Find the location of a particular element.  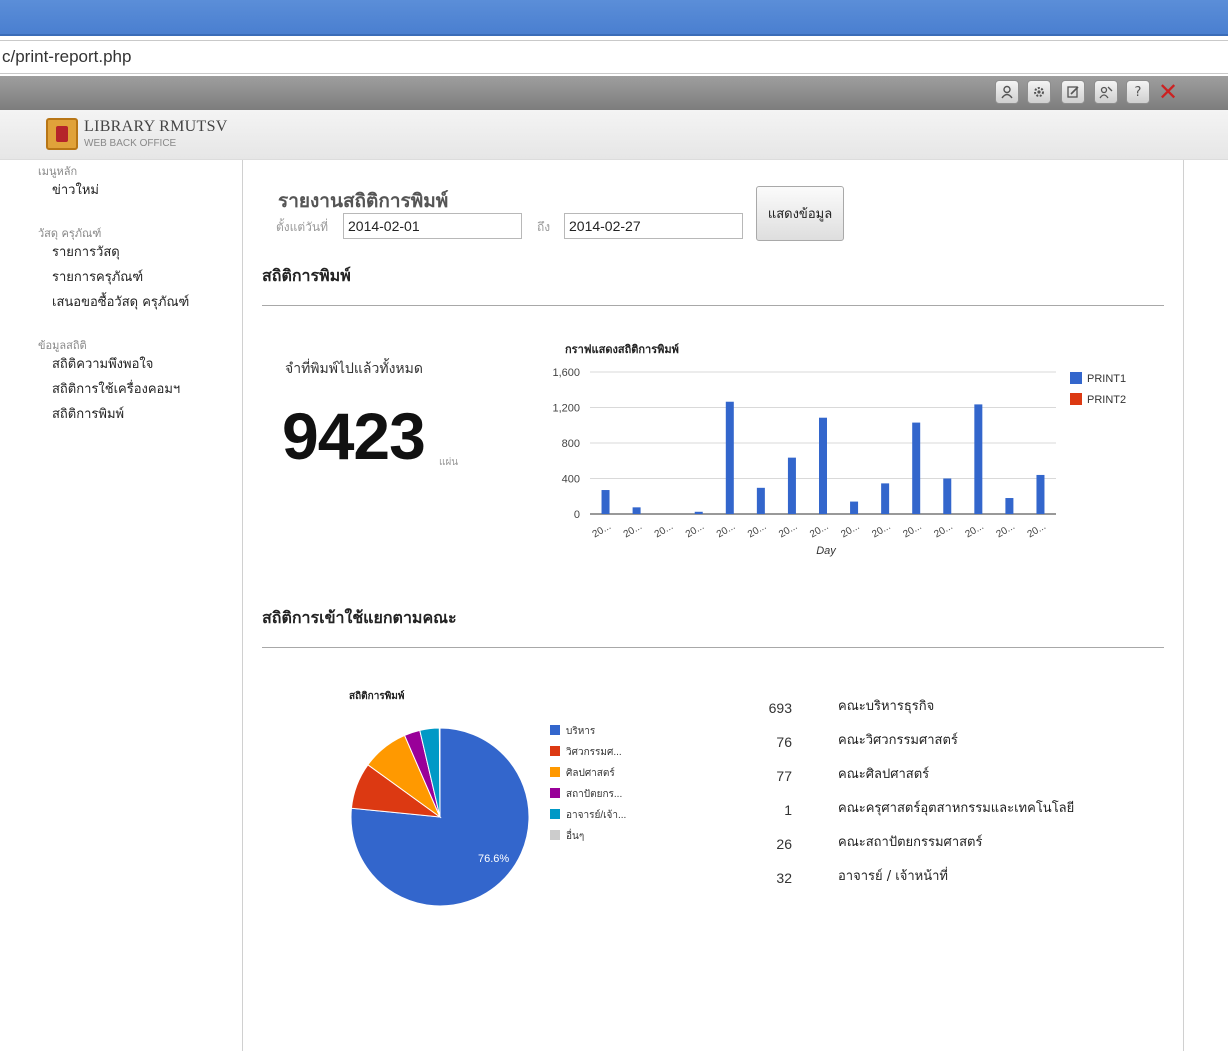

faculty-count: 1 is located at coordinates (788, 810).